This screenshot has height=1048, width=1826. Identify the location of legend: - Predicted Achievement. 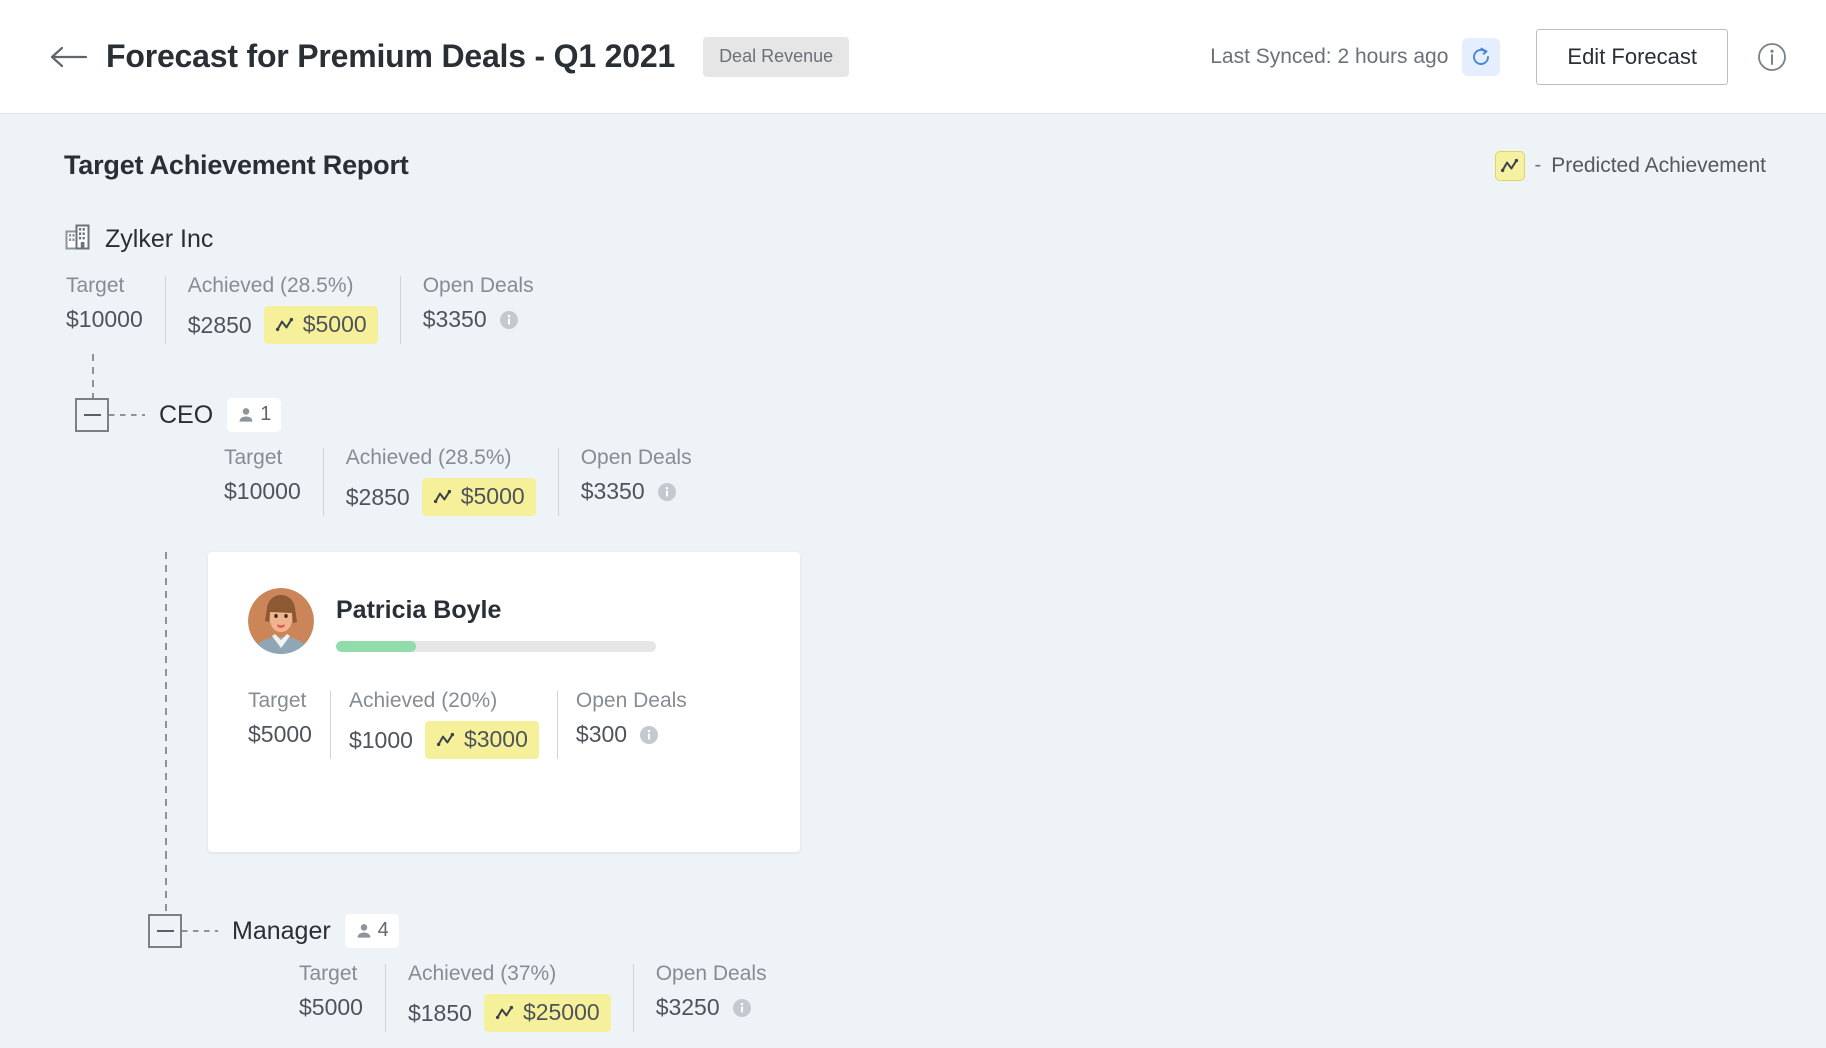
(1639, 165).